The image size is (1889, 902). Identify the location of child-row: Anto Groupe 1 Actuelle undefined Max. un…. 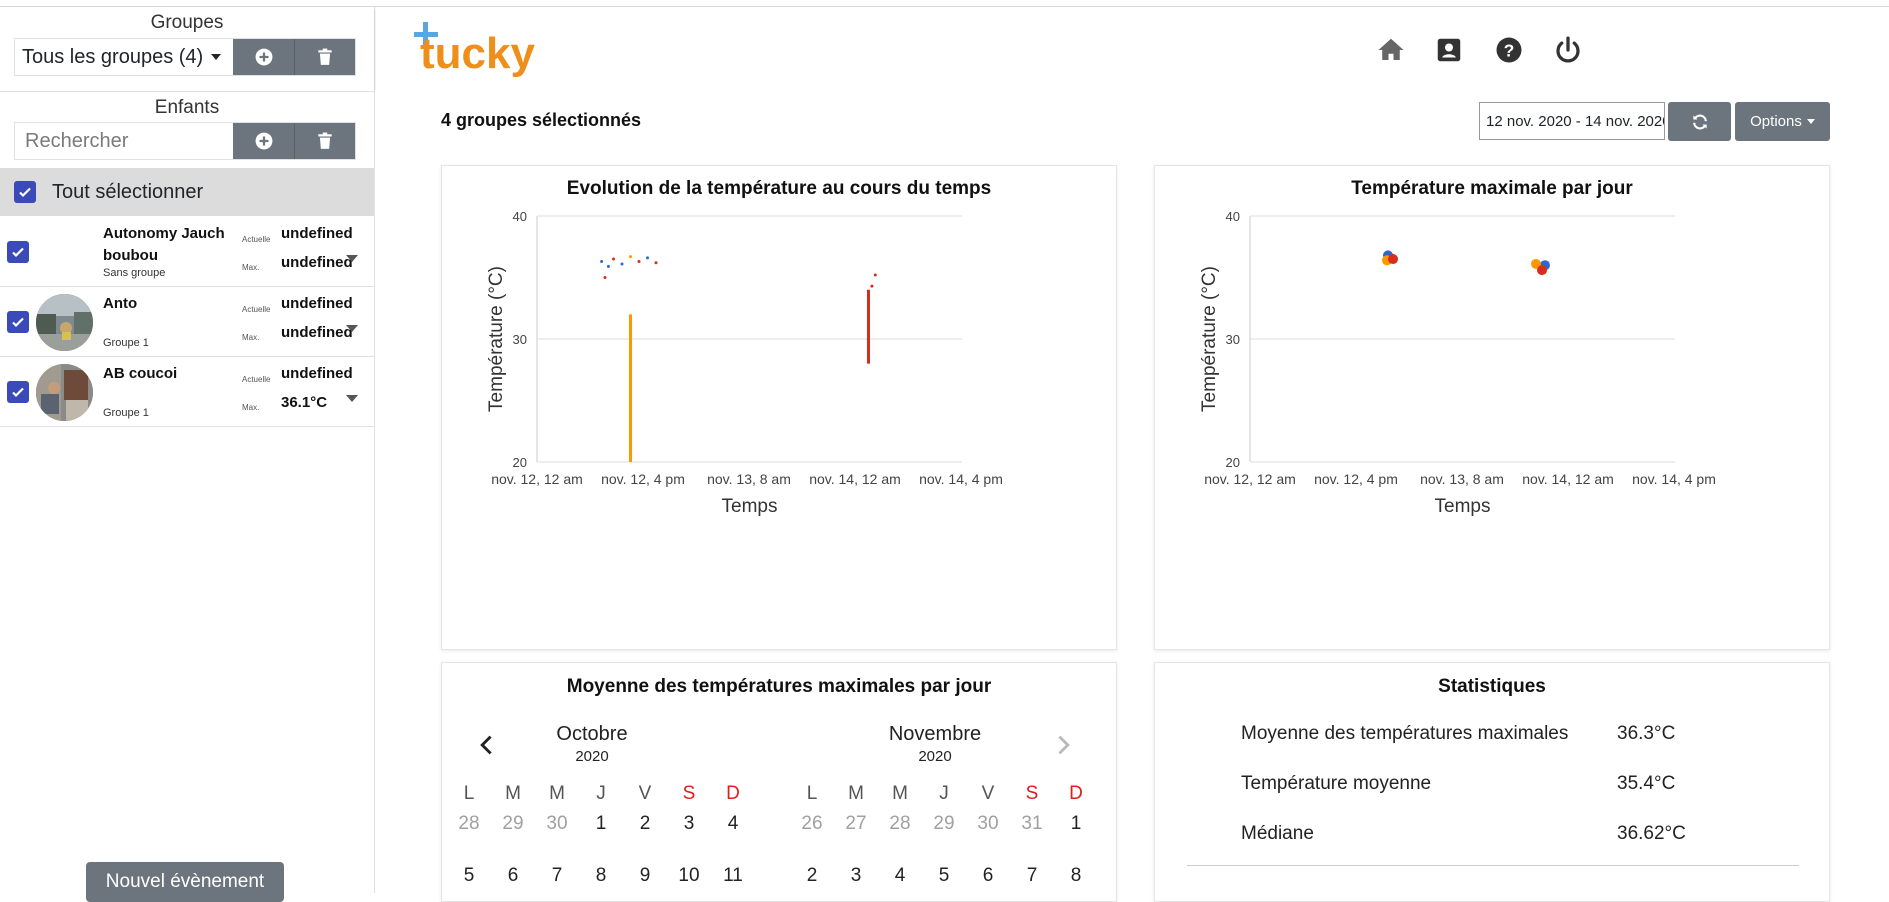
(187, 322).